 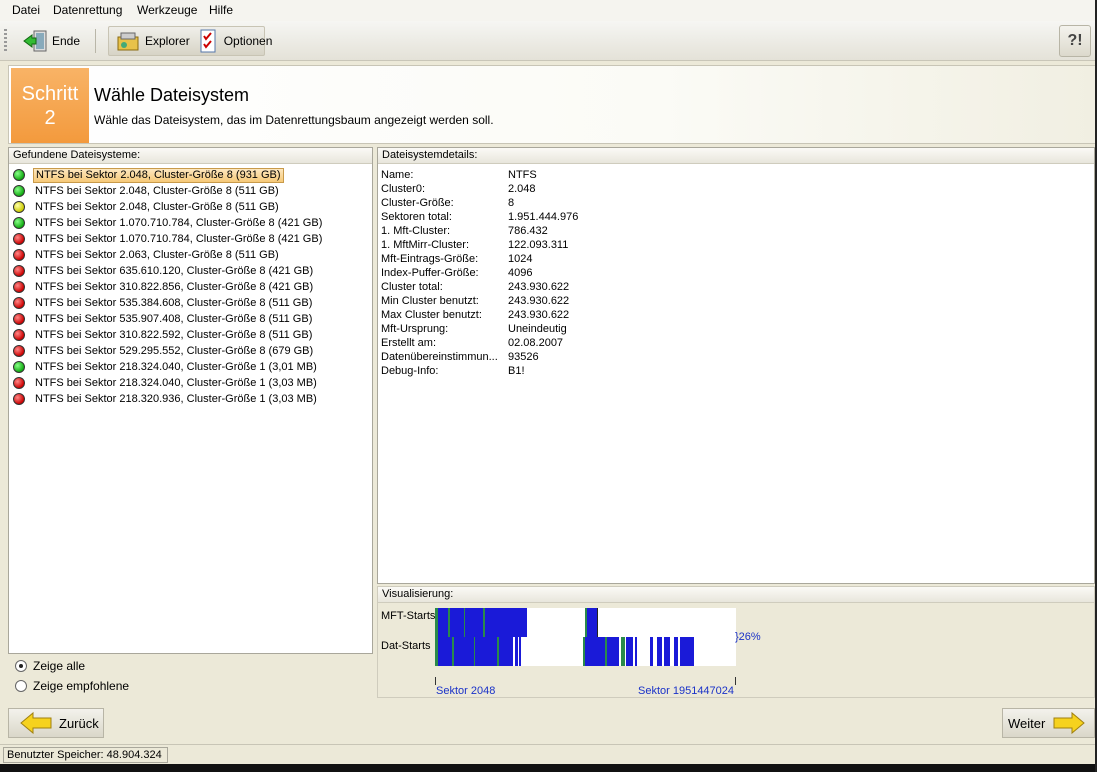 What do you see at coordinates (522, 175) in the screenshot?
I see `detail-value: NTFS` at bounding box center [522, 175].